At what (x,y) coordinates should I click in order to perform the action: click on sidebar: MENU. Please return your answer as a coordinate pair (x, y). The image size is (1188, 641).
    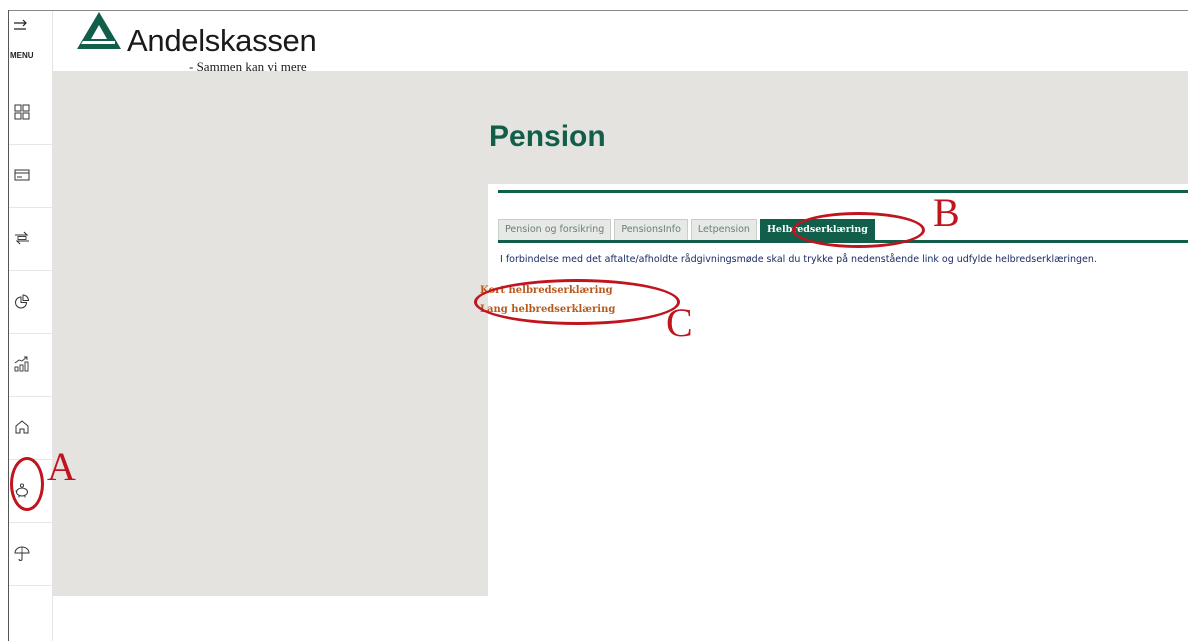
    Looking at the image, I should click on (31, 326).